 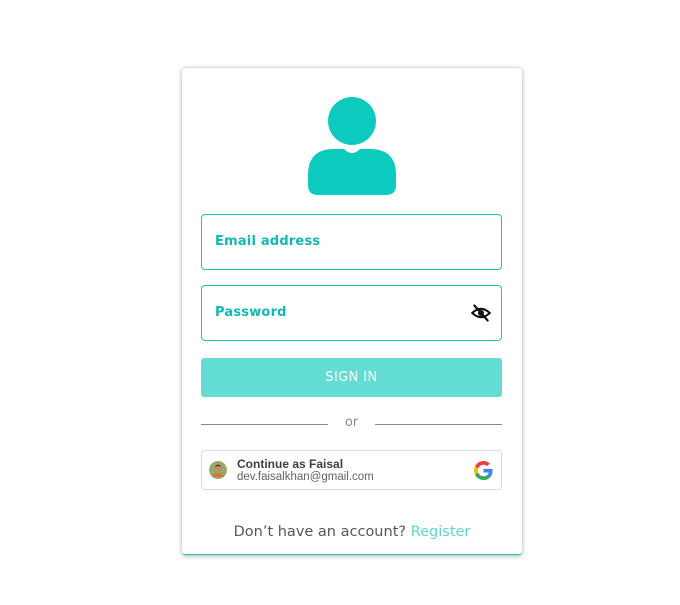 I want to click on register-prompt-text: Don’t have an account?, so click(x=320, y=532).